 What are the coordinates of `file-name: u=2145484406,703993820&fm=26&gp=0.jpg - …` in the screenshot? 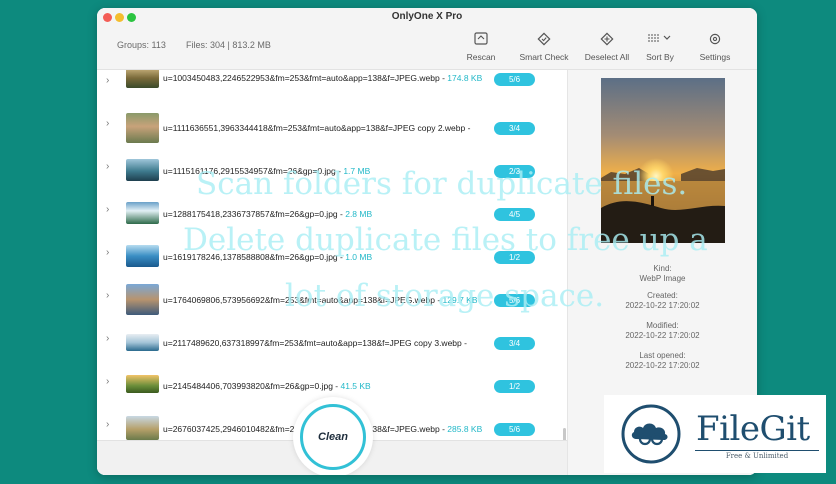 It's located at (267, 386).